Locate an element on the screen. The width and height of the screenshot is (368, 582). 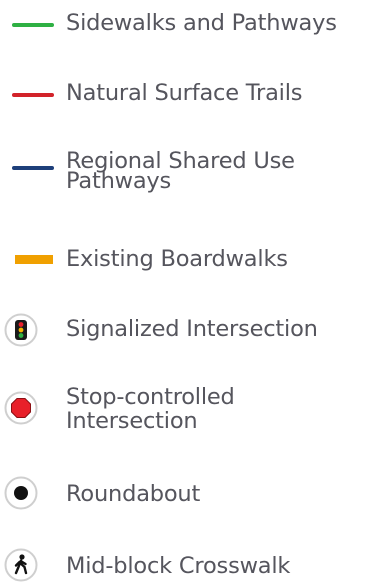
traffic-light-icon is located at coordinates (21, 330).